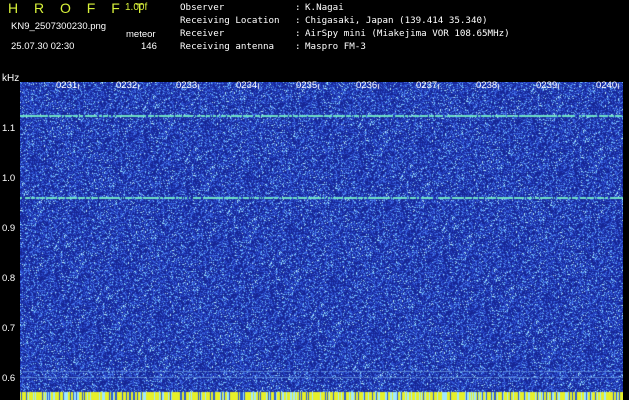 The image size is (629, 400). What do you see at coordinates (367, 85) in the screenshot?
I see `x-tick-label: 0236` at bounding box center [367, 85].